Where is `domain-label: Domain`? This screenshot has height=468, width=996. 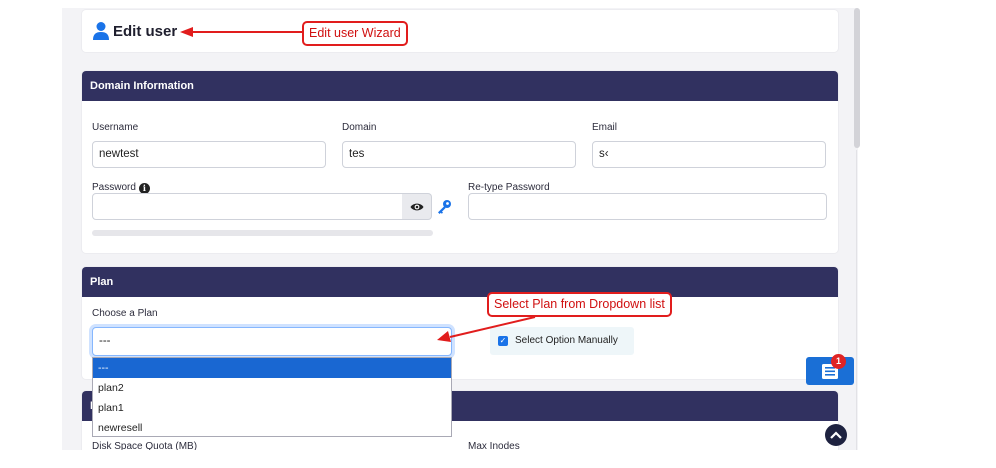 domain-label: Domain is located at coordinates (359, 127).